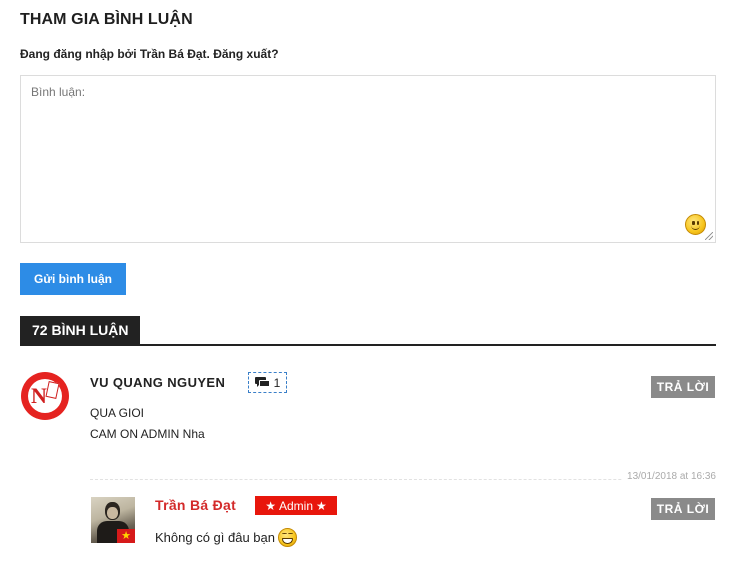 Image resolution: width=731 pixels, height=564 pixels. Describe the element at coordinates (106, 19) in the screenshot. I see `form-title: THAM GIA BÌNH LUẬN` at that location.